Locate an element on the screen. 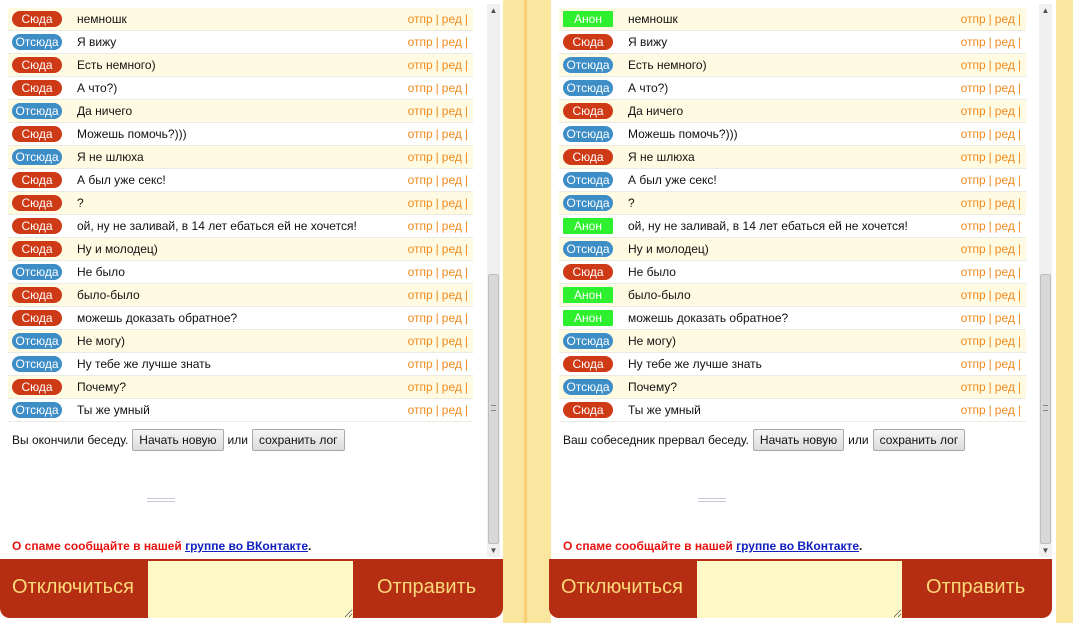 This screenshot has height=623, width=1073. message-text: Ты же умный is located at coordinates (664, 410).